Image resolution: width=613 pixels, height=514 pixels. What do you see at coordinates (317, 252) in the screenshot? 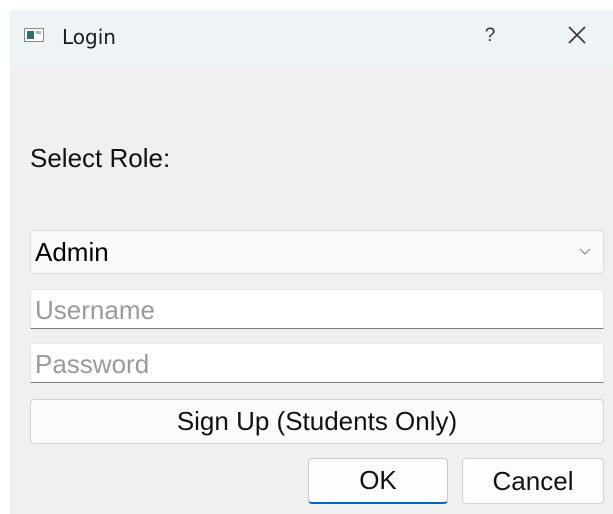
I see `role-select: Admin` at bounding box center [317, 252].